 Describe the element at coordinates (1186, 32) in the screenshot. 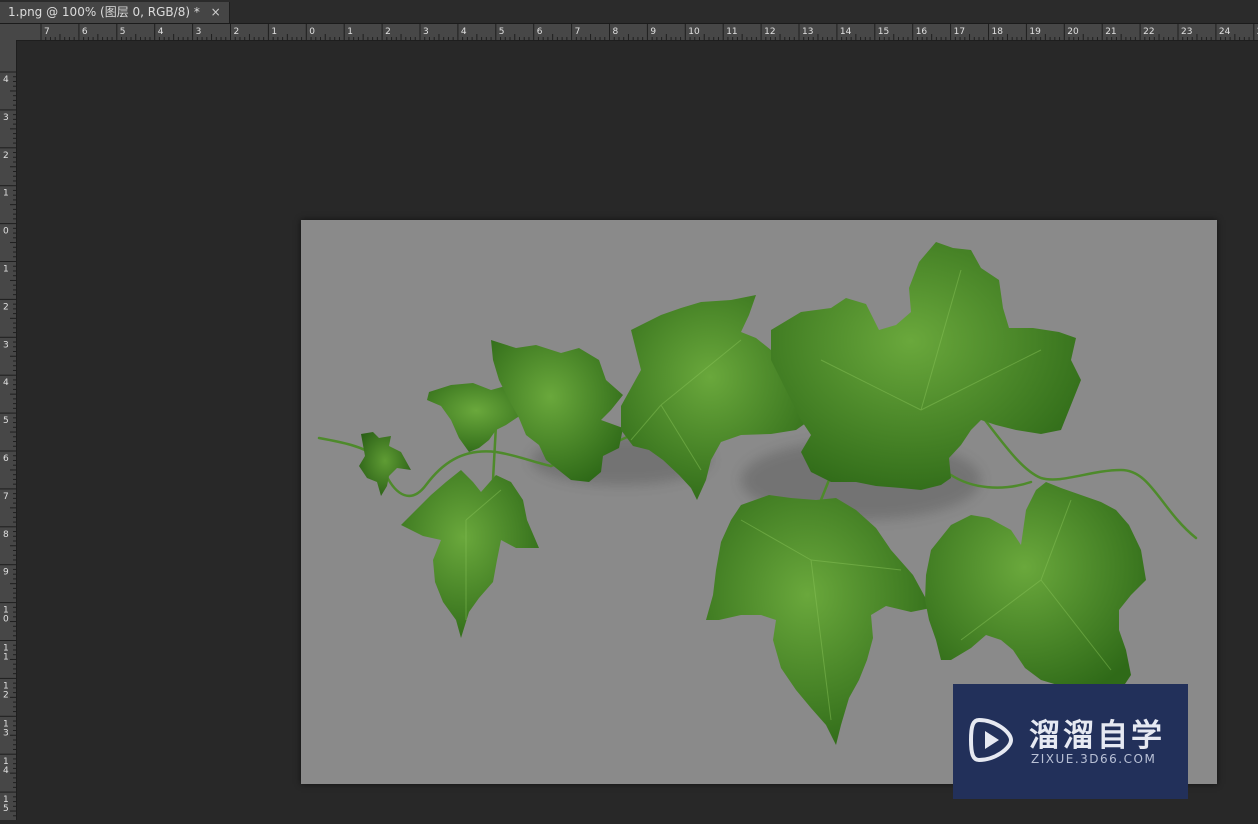

I see `ruler-label: 23` at that location.